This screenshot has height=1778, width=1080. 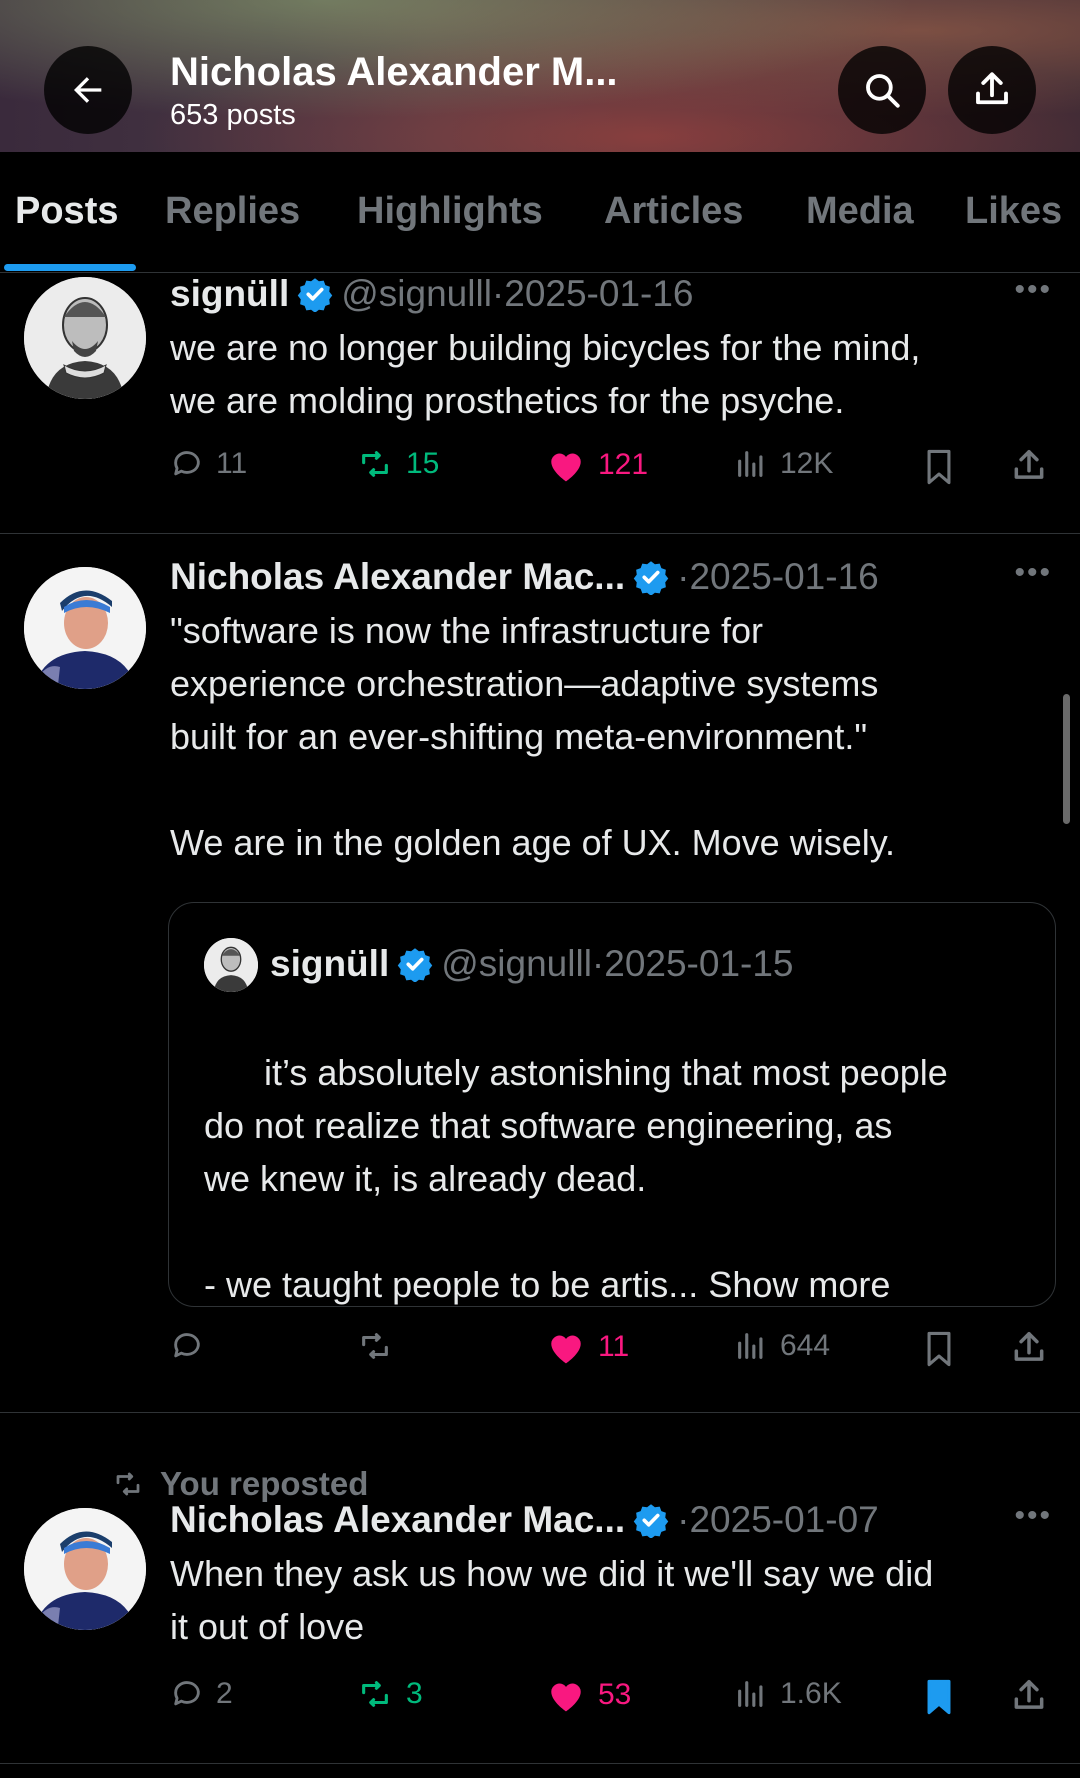 I want to click on post-header: Nicholas Alexander Mac... ·2025-01-16, so click(x=524, y=577).